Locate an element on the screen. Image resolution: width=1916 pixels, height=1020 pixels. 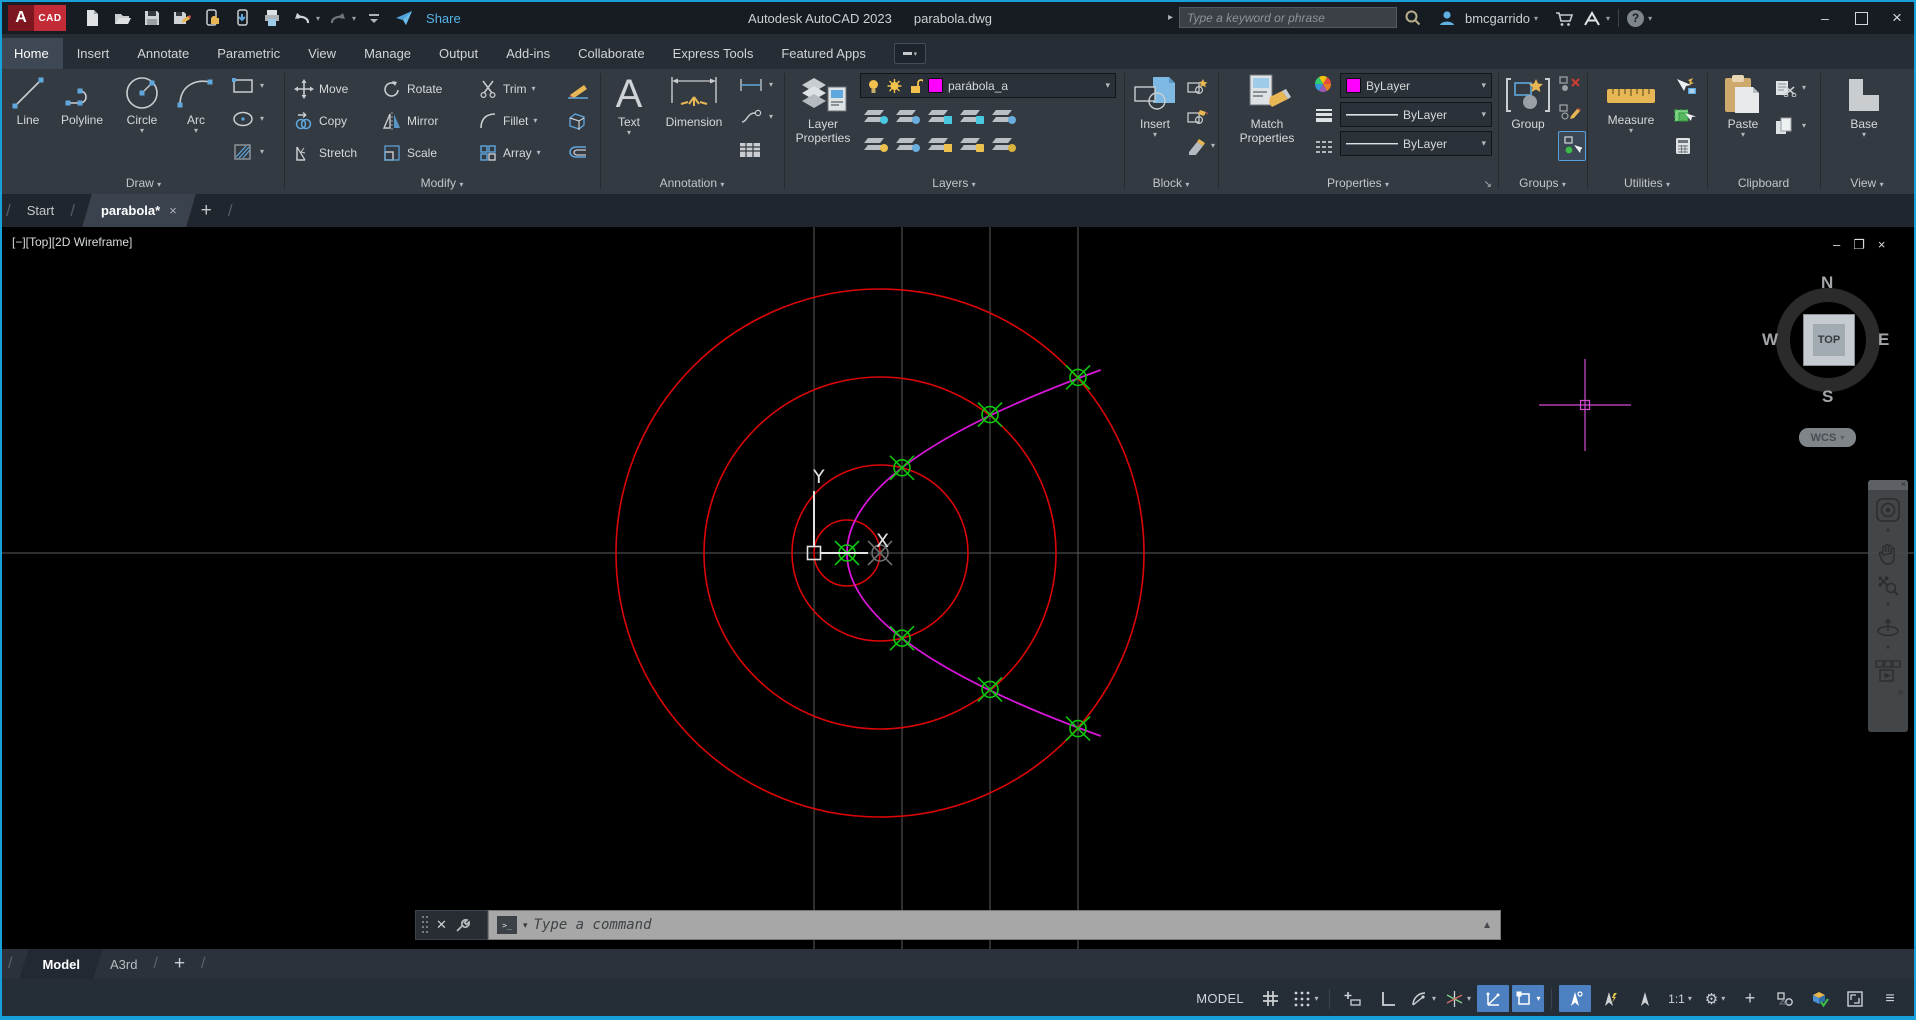
select-similar-button is located at coordinates (1685, 116).